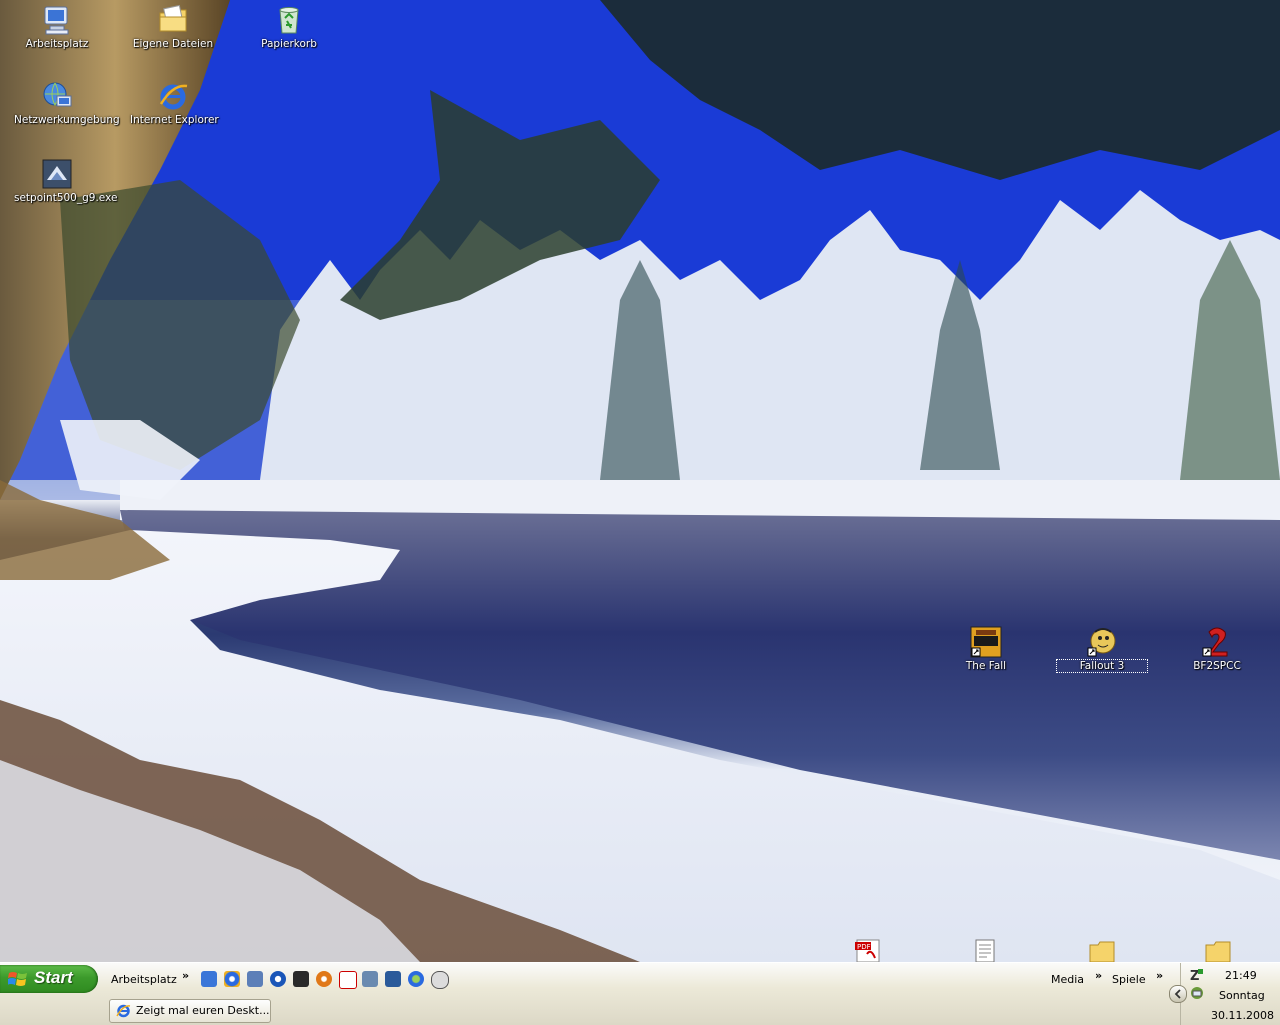 This screenshot has width=1280, height=1025. I want to click on desktop-icon-papierkorb: Papierkorb, so click(289, 27).